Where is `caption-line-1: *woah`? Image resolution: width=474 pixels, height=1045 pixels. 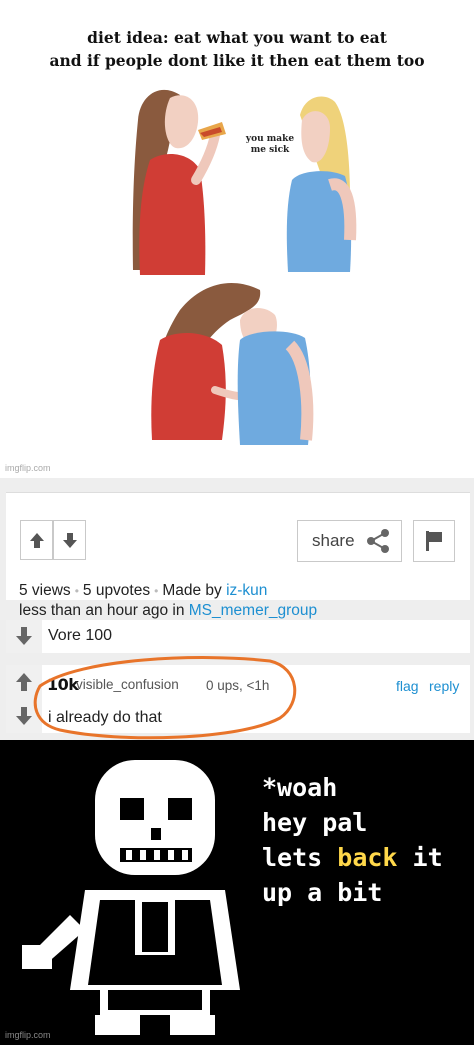 caption-line-1: *woah is located at coordinates (300, 787).